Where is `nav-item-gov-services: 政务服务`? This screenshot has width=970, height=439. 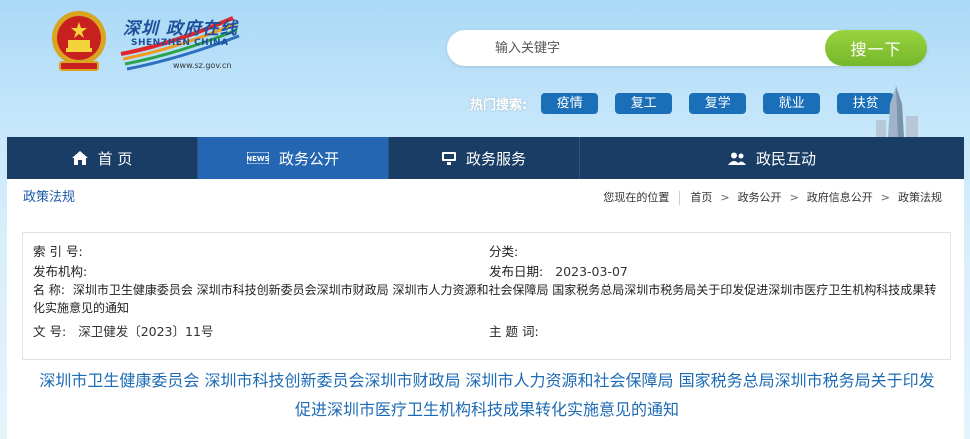
nav-item-gov-services: 政务服务 is located at coordinates (484, 158).